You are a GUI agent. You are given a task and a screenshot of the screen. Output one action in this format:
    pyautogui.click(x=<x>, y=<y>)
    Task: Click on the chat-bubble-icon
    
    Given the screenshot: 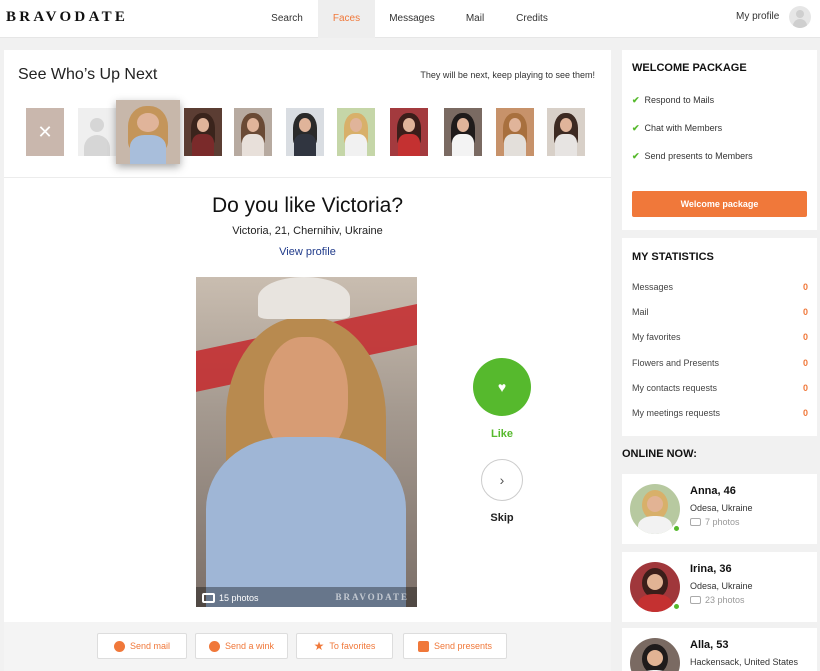 What is the action you would take?
    pyautogui.click(x=119, y=646)
    